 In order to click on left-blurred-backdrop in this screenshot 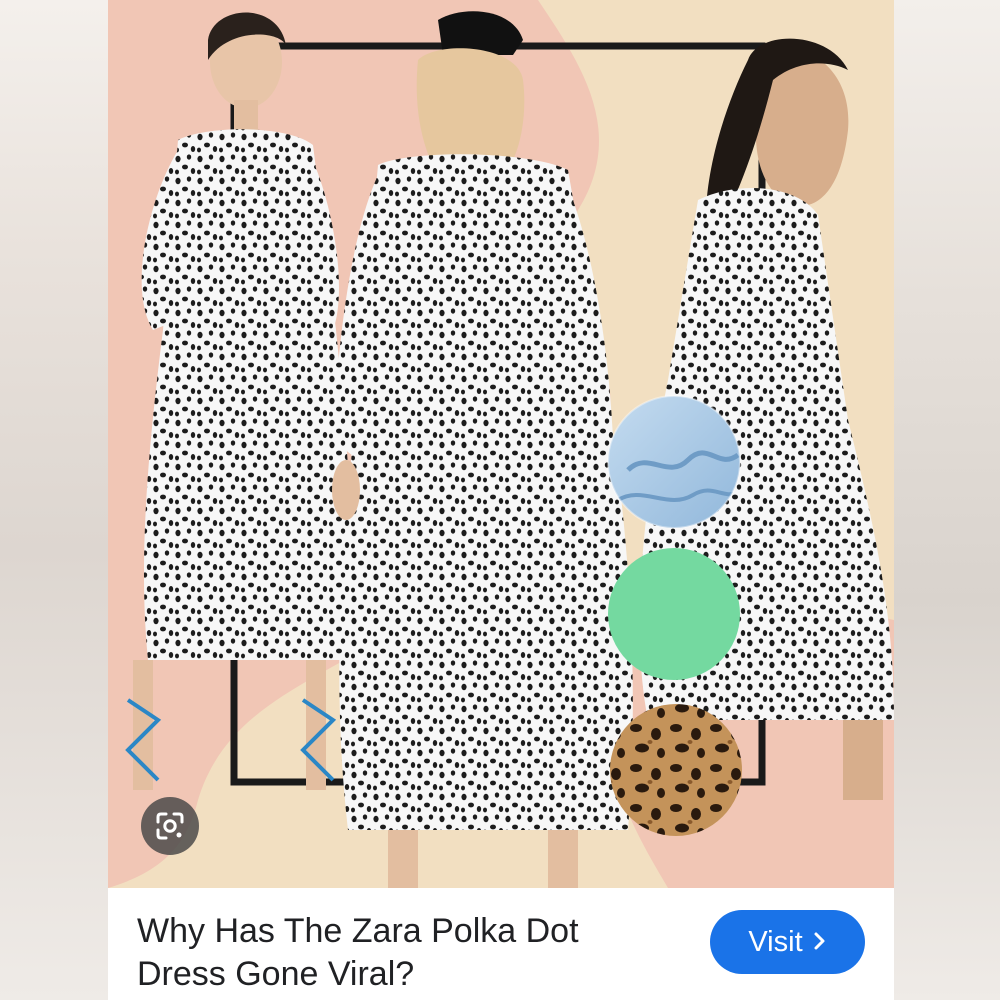, I will do `click(54, 500)`.